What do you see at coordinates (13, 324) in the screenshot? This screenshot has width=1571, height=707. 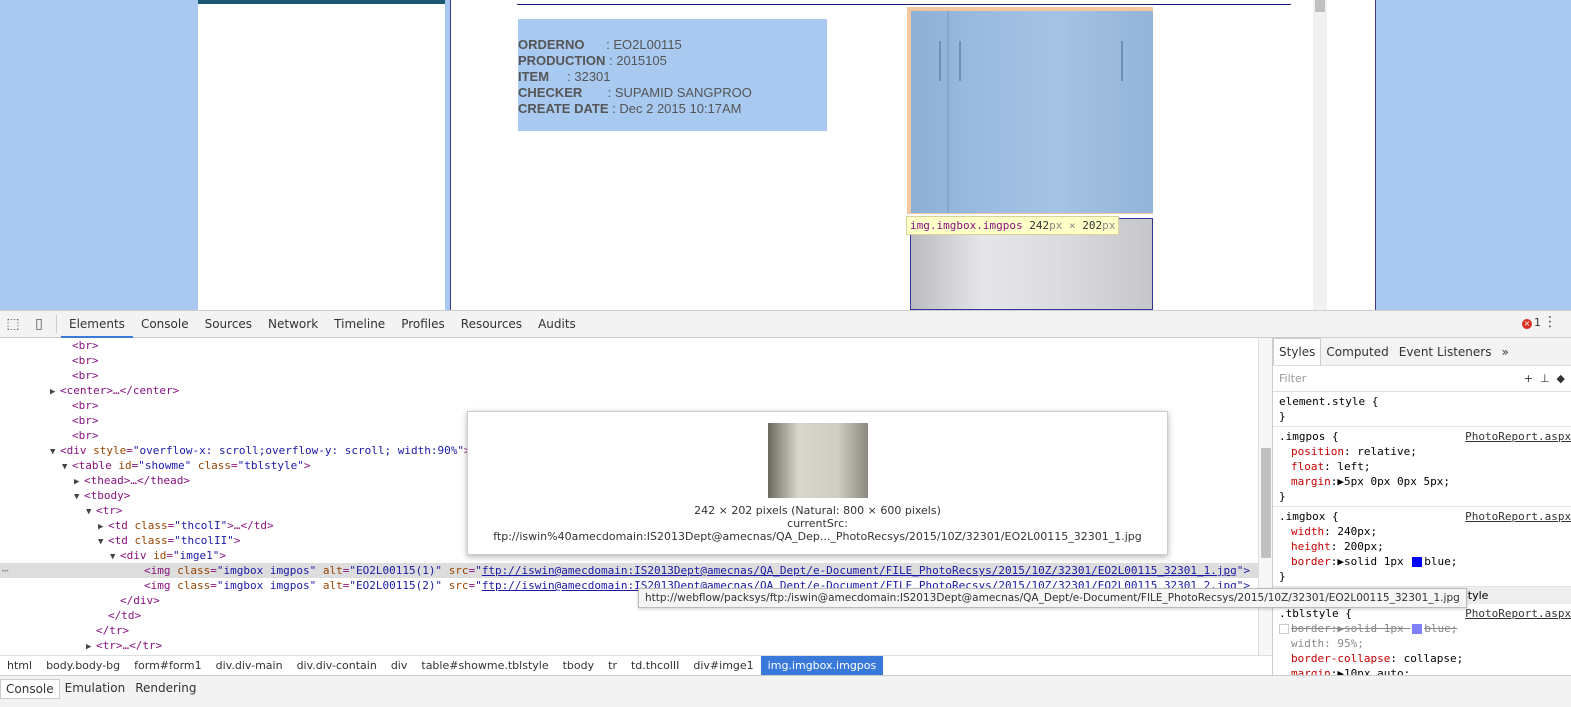 I see `inspect-element-icon: ⬚` at bounding box center [13, 324].